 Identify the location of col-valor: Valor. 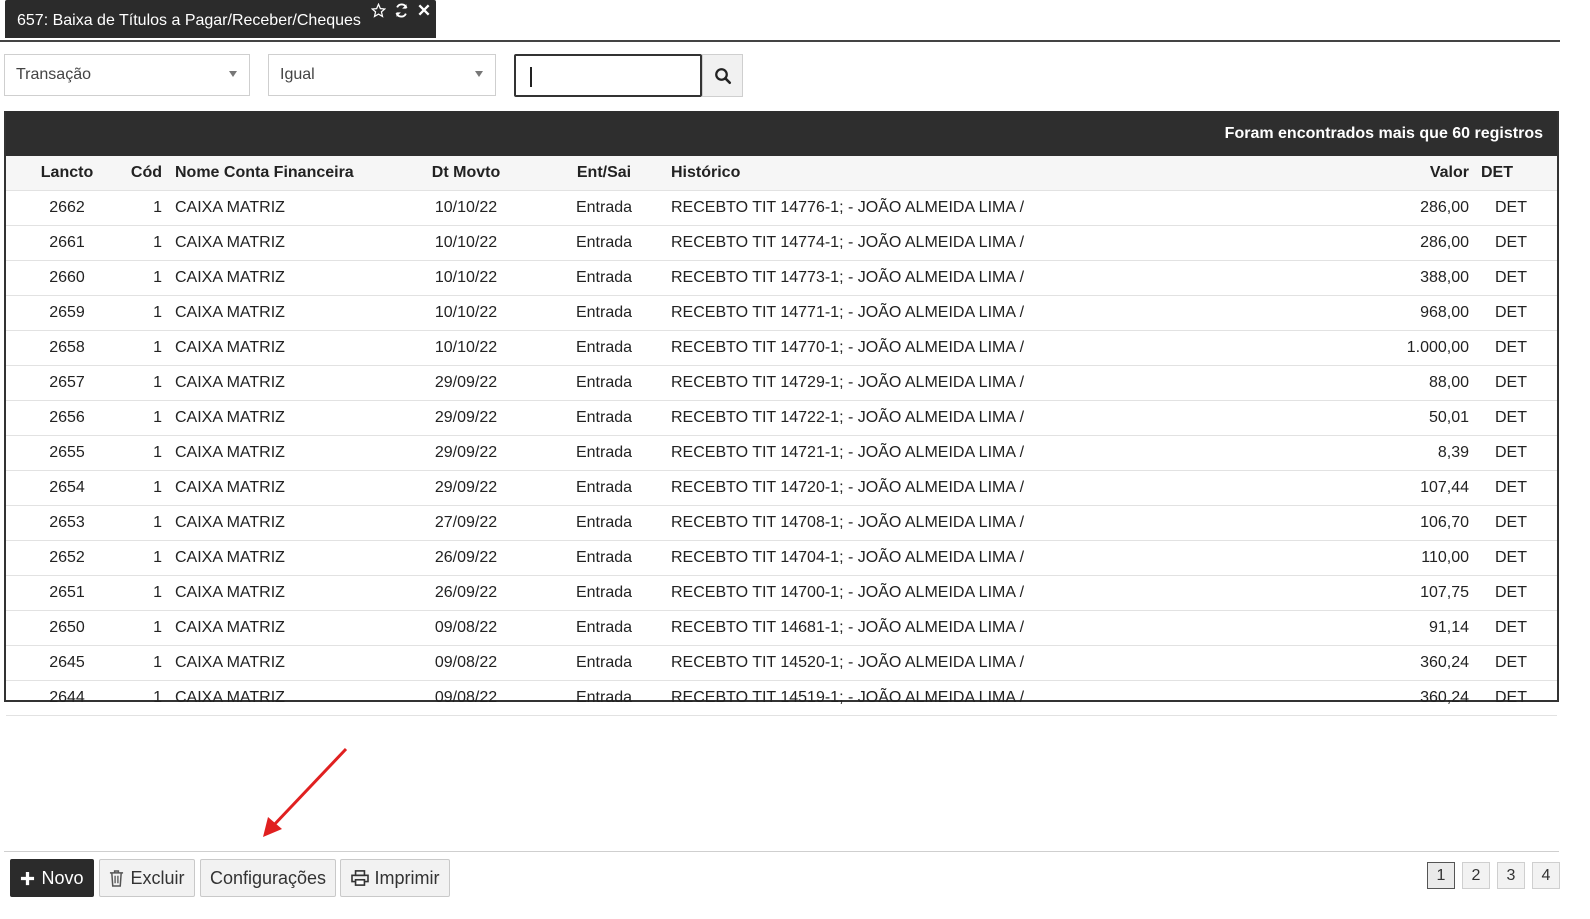
(1402, 173).